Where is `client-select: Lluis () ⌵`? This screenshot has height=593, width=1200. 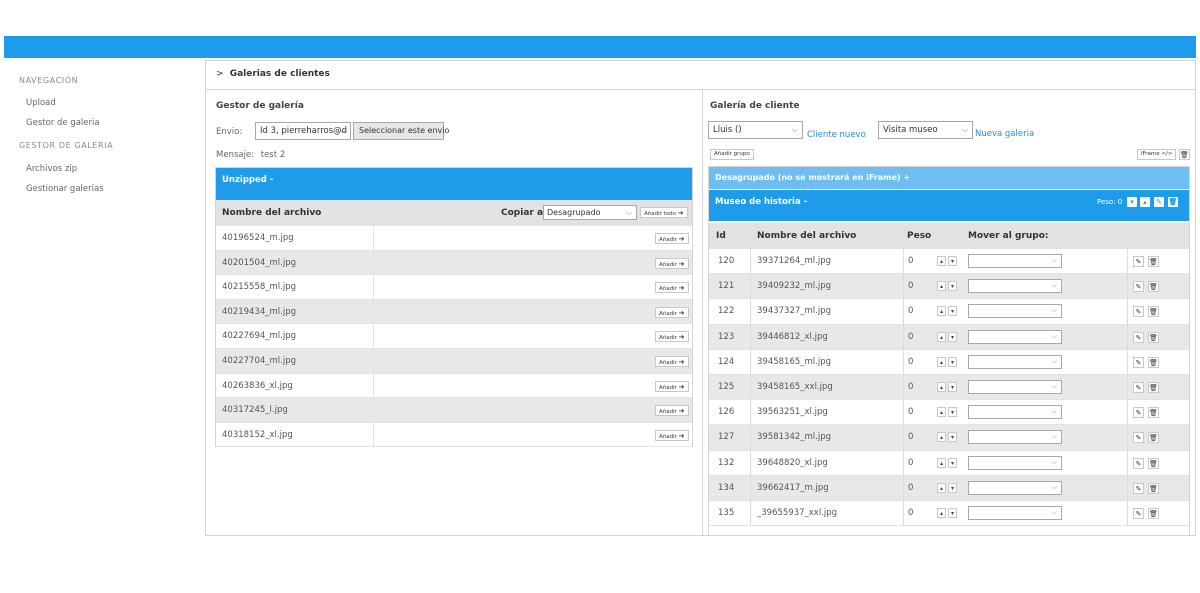
client-select: Lluis () ⌵ is located at coordinates (755, 130).